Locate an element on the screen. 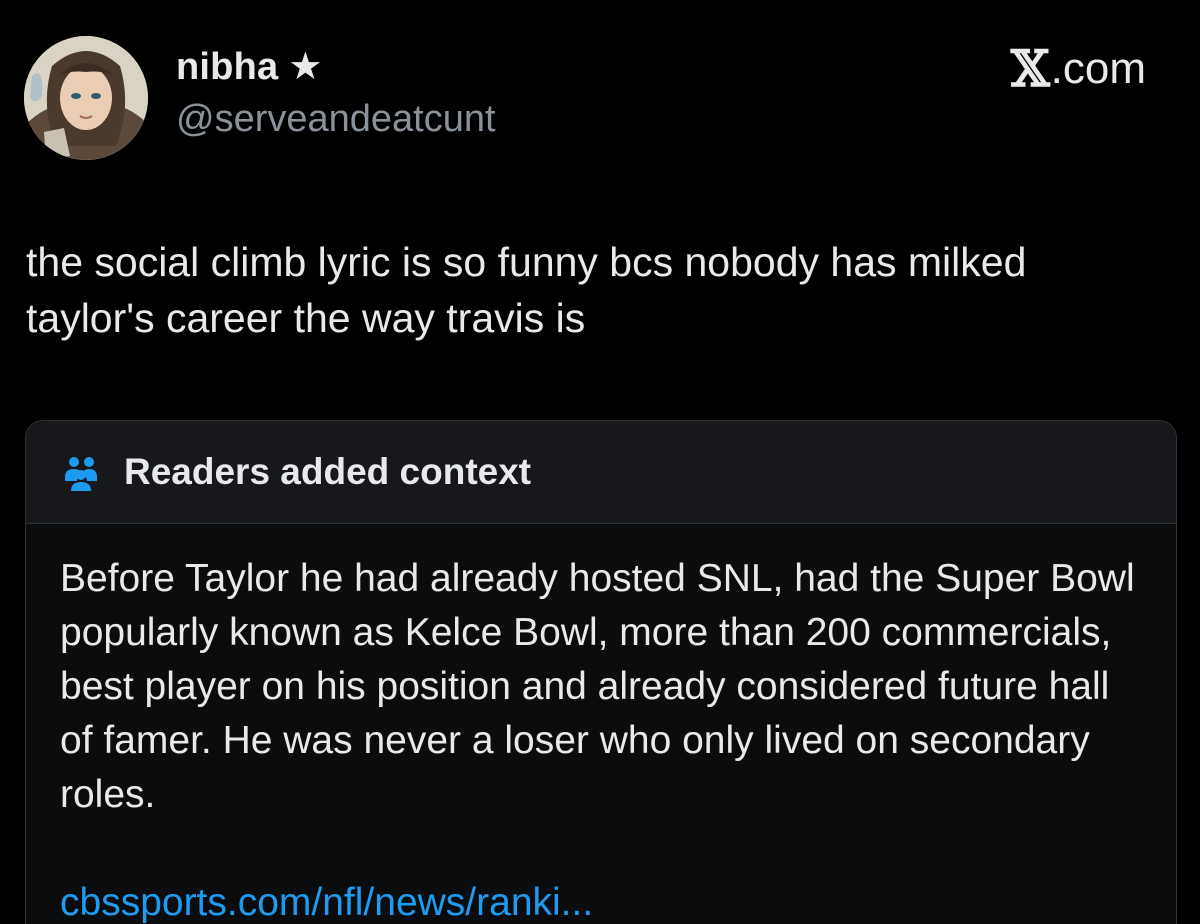 Image resolution: width=1200 pixels, height=924 pixels. avatar-illustration is located at coordinates (86, 98).